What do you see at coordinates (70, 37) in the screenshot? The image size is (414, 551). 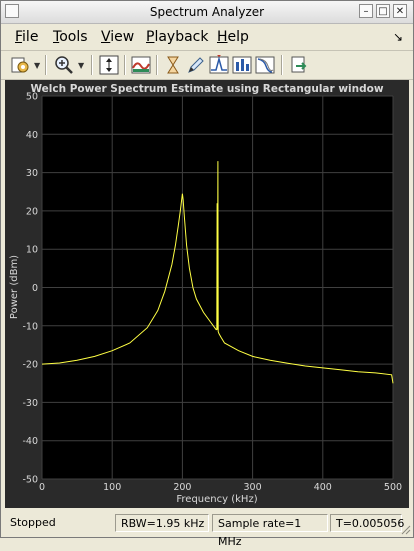 I see `menu-tools: Tools` at bounding box center [70, 37].